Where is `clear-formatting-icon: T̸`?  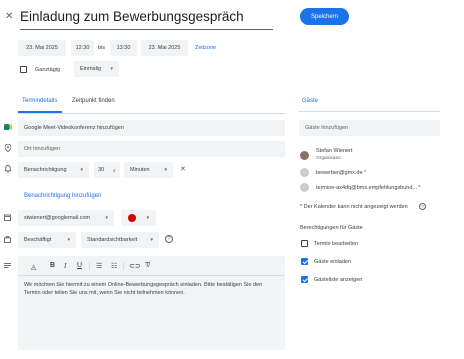 clear-formatting-icon: T̸ is located at coordinates (147, 265).